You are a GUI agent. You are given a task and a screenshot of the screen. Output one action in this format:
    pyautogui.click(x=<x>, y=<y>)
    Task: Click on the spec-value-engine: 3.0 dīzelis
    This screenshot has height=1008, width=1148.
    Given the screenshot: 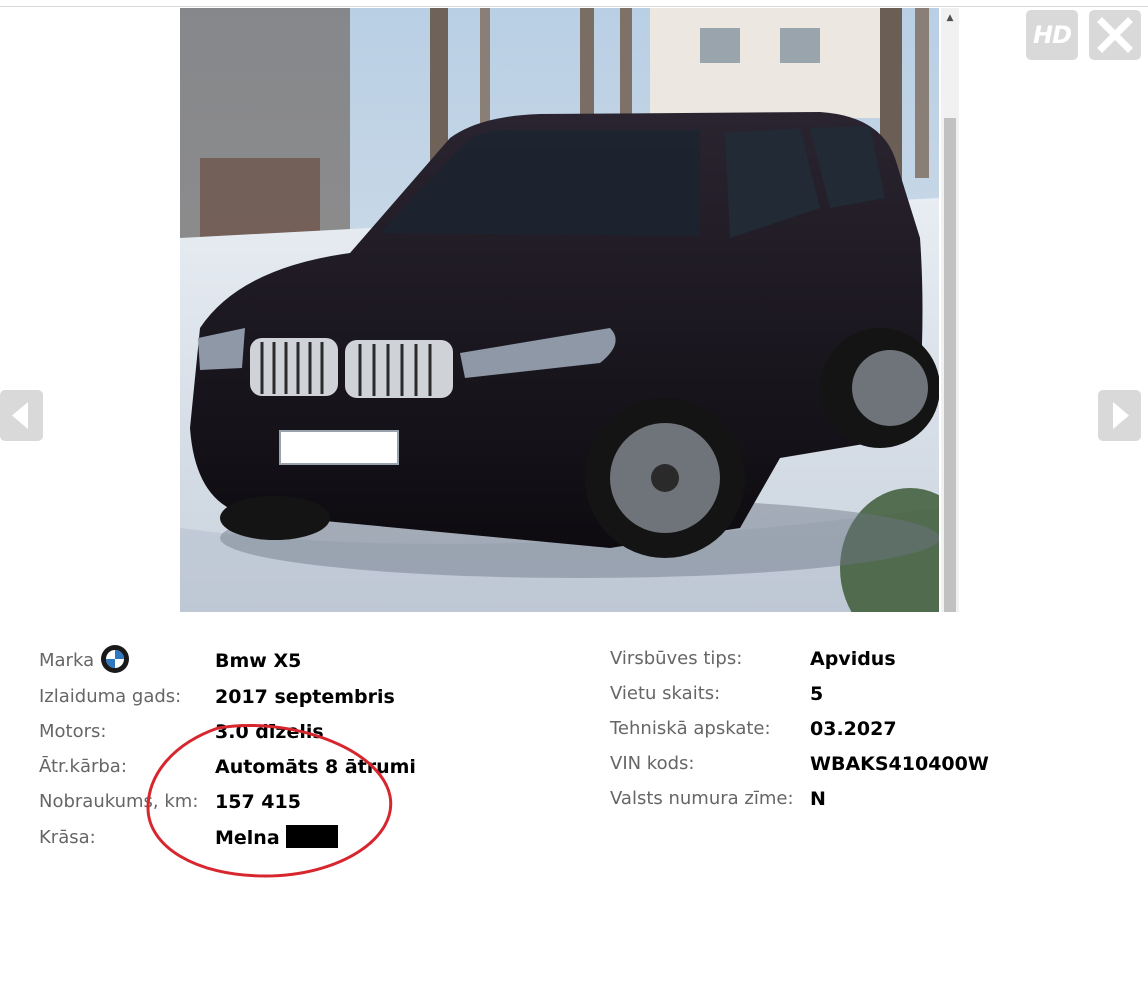 What is the action you would take?
    pyautogui.click(x=269, y=732)
    